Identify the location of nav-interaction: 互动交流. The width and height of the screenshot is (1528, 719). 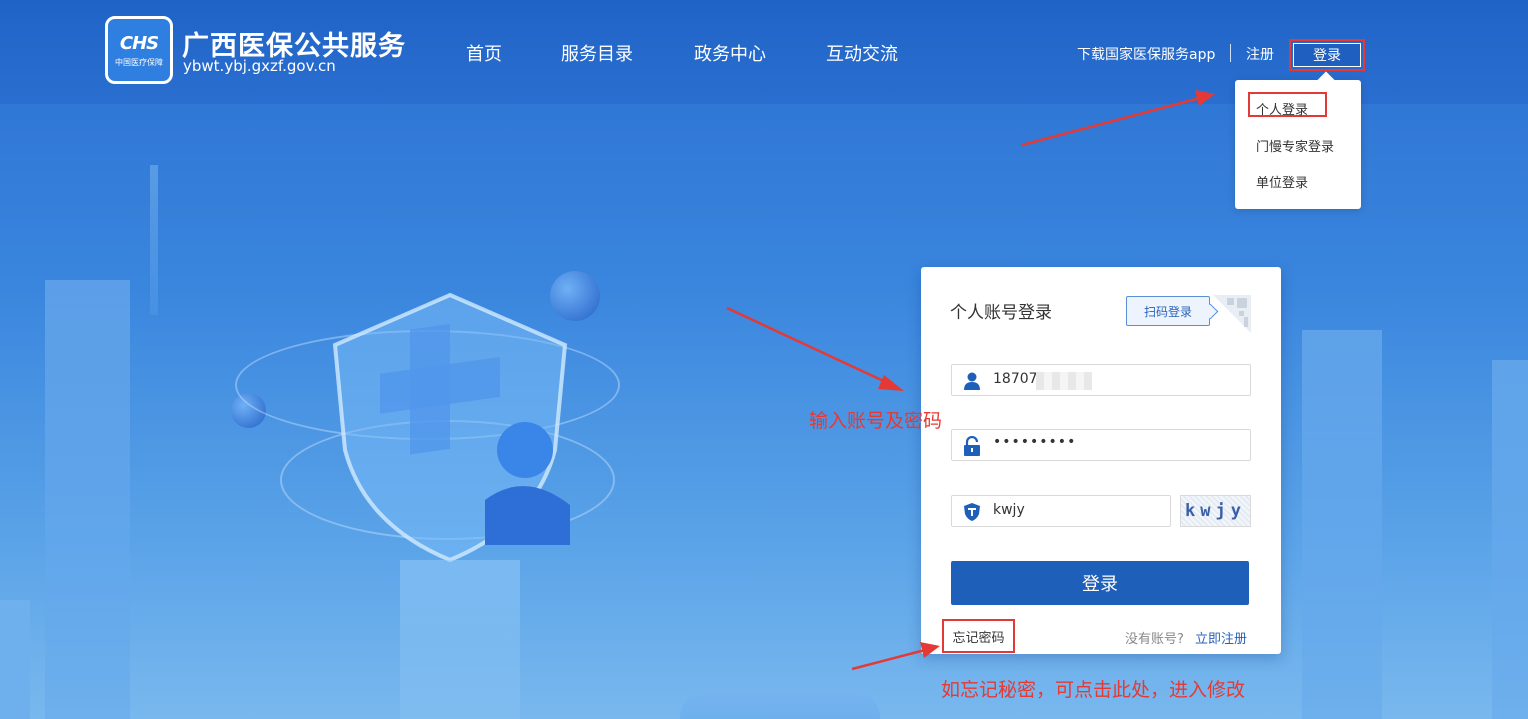
(862, 53).